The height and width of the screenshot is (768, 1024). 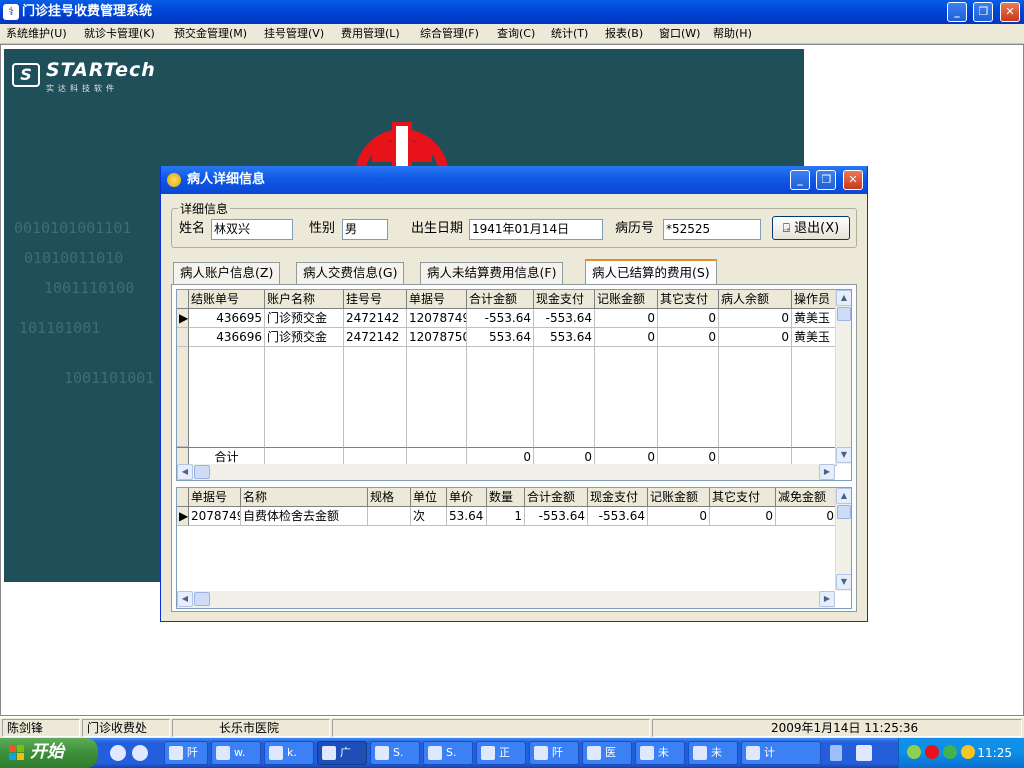 What do you see at coordinates (814, 299) in the screenshot?
I see `col-header: 操作员` at bounding box center [814, 299].